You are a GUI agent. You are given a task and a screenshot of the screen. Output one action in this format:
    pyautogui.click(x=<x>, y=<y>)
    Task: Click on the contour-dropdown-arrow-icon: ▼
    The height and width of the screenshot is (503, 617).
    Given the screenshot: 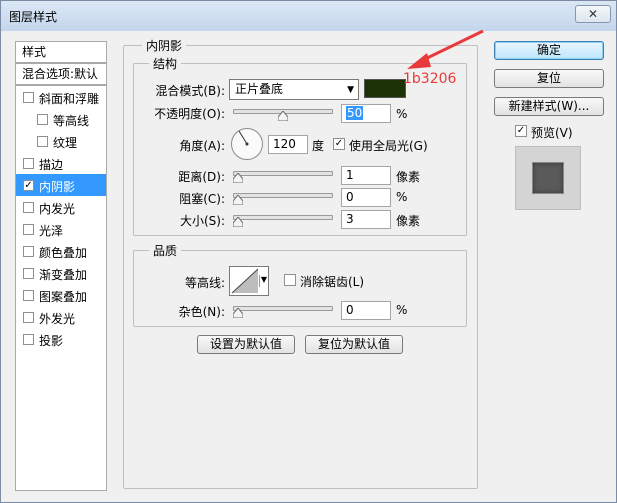 What is the action you would take?
    pyautogui.click(x=262, y=281)
    